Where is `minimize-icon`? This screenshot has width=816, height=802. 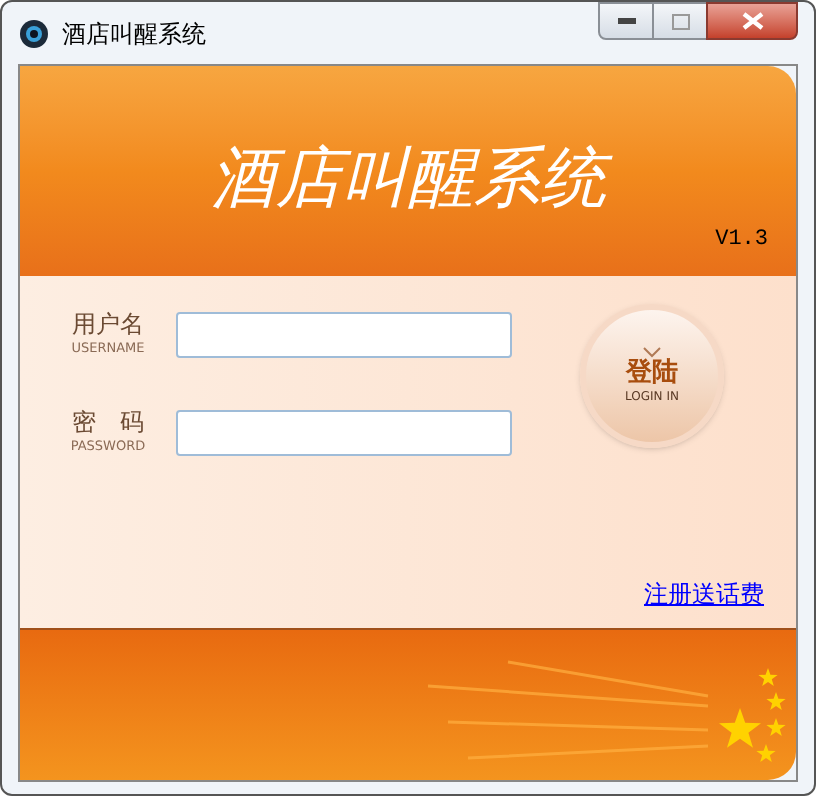
minimize-icon is located at coordinates (626, 21).